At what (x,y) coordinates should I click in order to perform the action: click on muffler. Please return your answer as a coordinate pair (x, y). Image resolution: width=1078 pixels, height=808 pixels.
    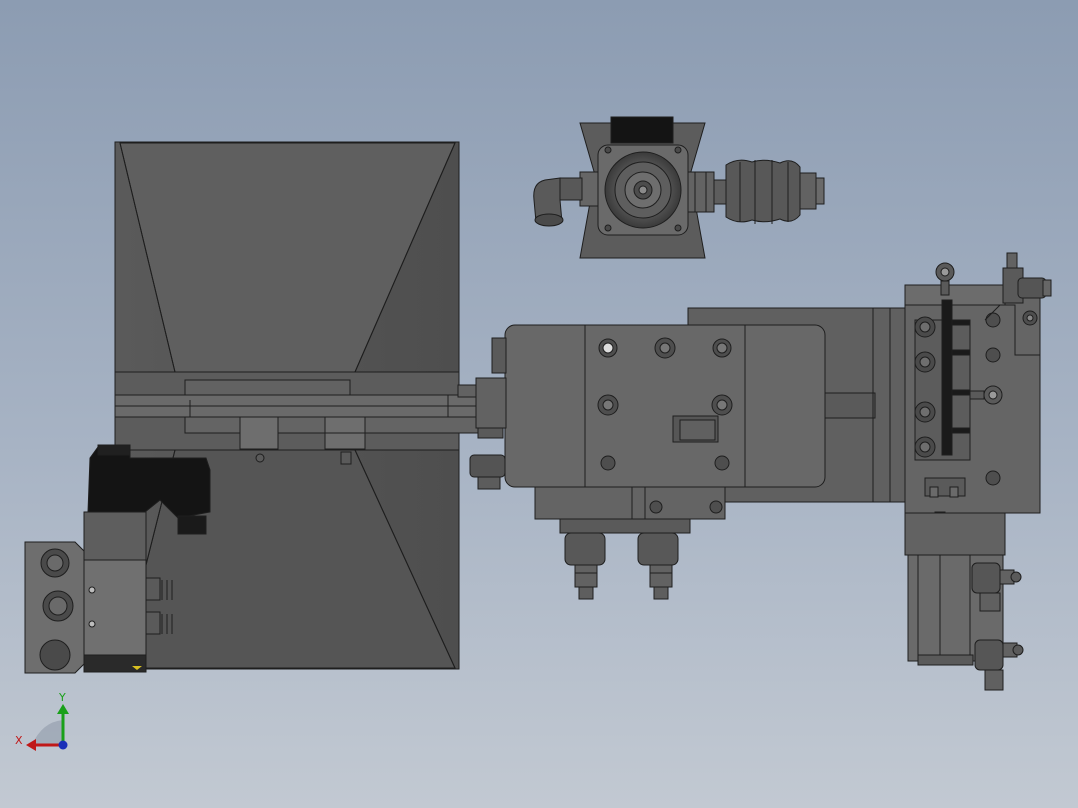
    Looking at the image, I should click on (763, 191).